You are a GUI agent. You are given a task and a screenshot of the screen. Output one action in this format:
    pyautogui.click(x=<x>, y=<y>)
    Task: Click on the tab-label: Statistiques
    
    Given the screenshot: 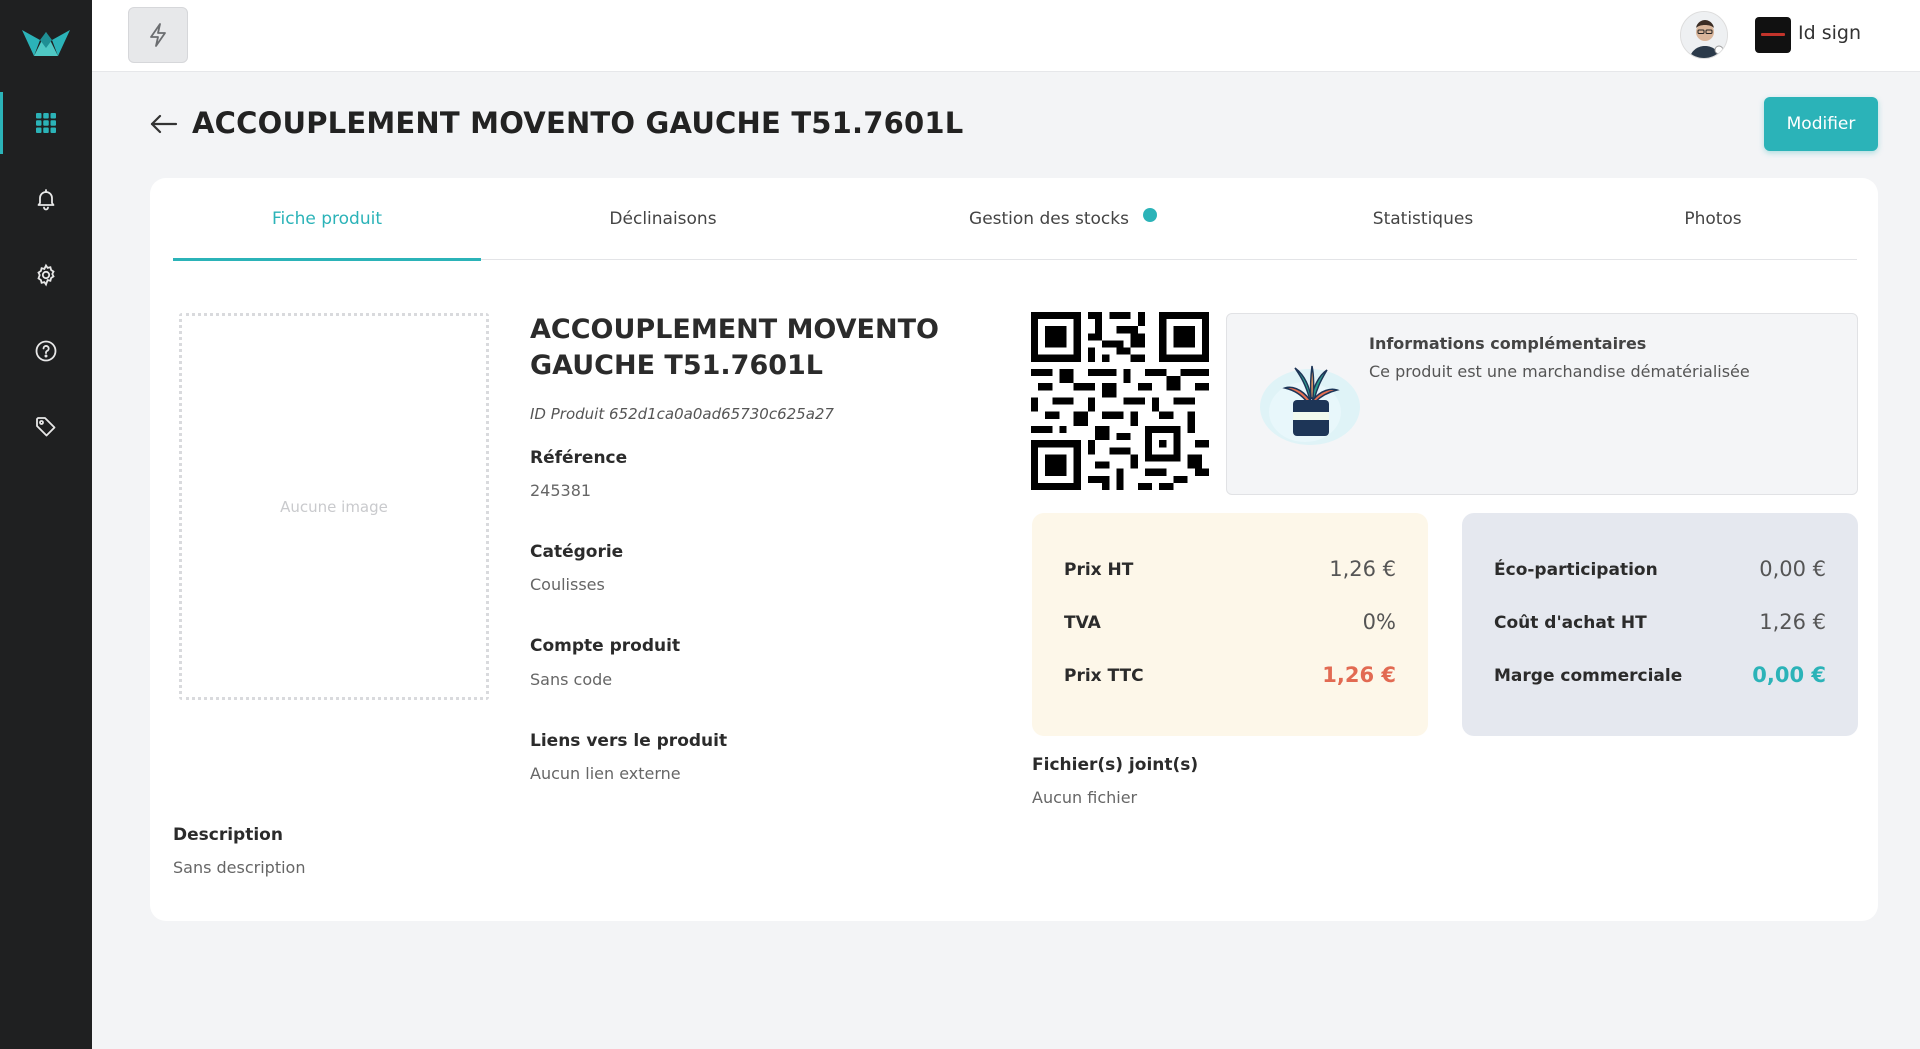 What is the action you would take?
    pyautogui.click(x=1423, y=219)
    